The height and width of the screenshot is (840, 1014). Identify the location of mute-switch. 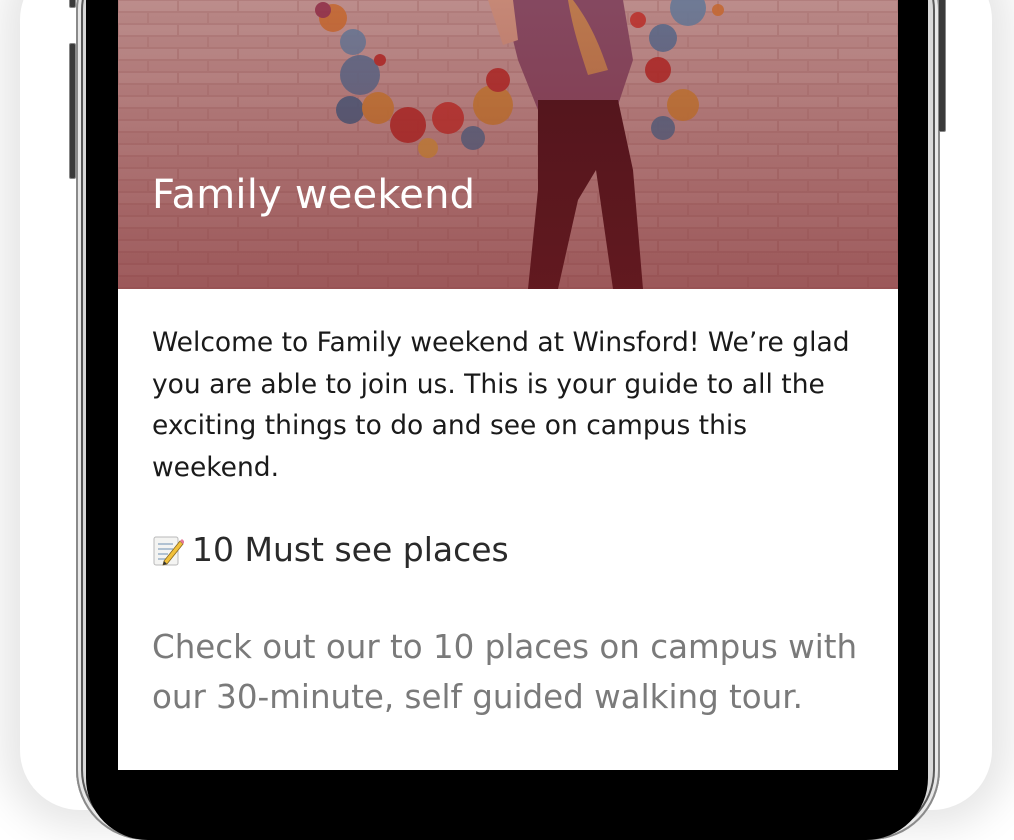
(72, 4).